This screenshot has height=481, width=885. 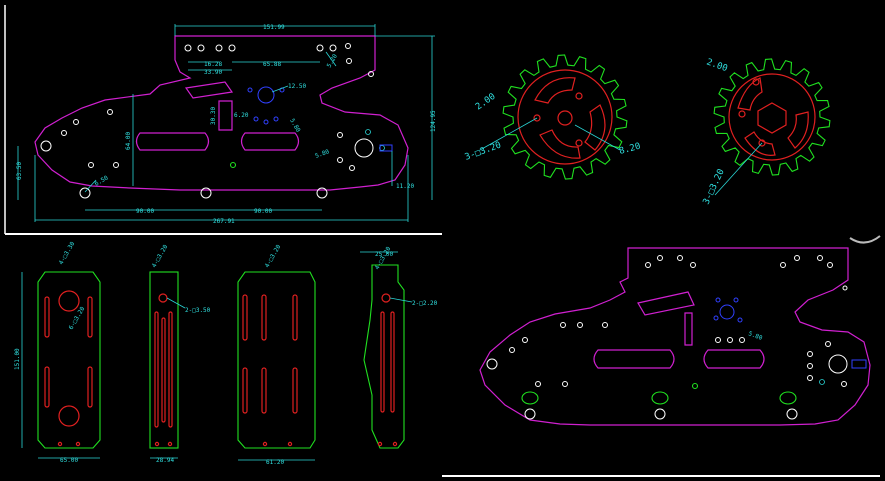 What do you see at coordinates (213, 64) in the screenshot?
I see `dim-left-a: 16.28` at bounding box center [213, 64].